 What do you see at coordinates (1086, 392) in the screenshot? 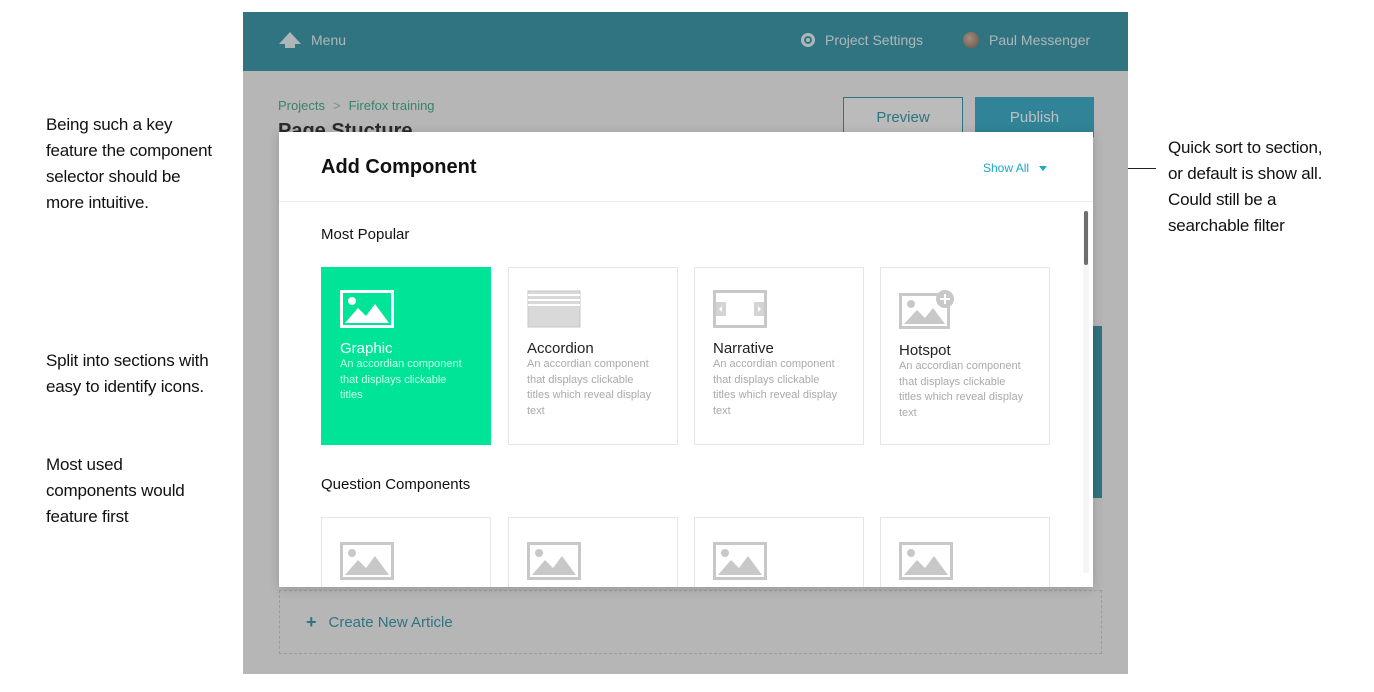
I see `scrollbar-track` at bounding box center [1086, 392].